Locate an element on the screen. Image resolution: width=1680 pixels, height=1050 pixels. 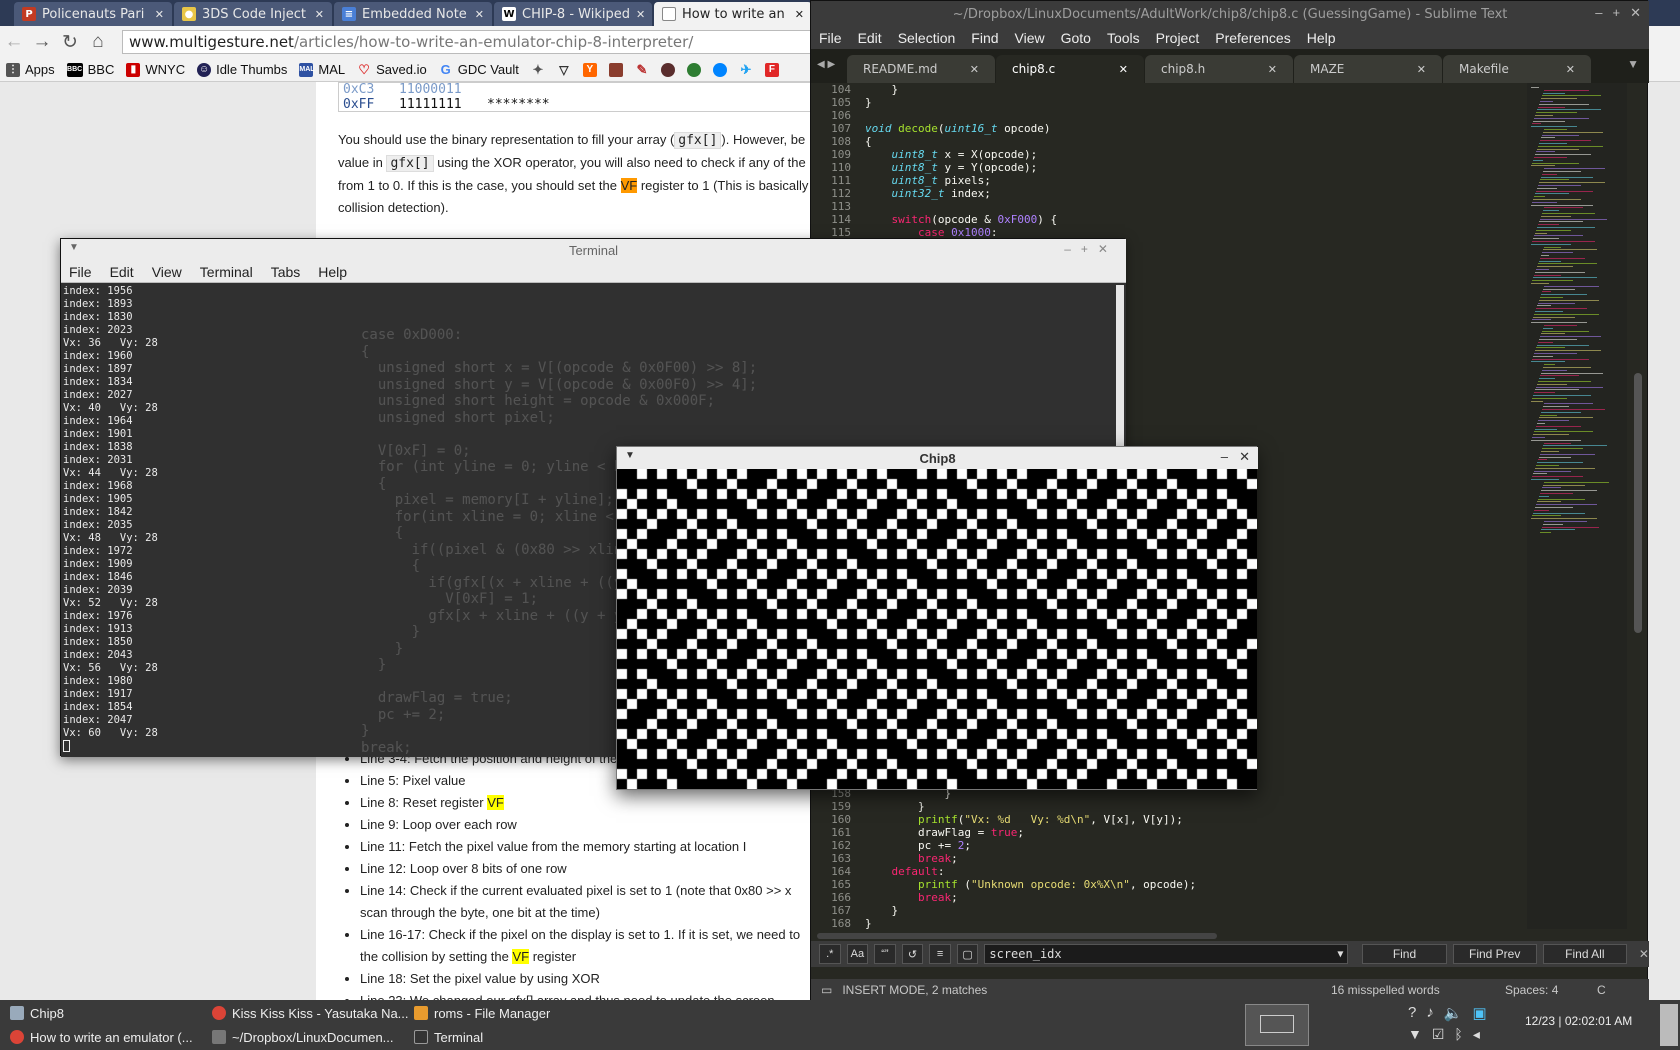
bookmark-icon-3: Y is located at coordinates (589, 69).